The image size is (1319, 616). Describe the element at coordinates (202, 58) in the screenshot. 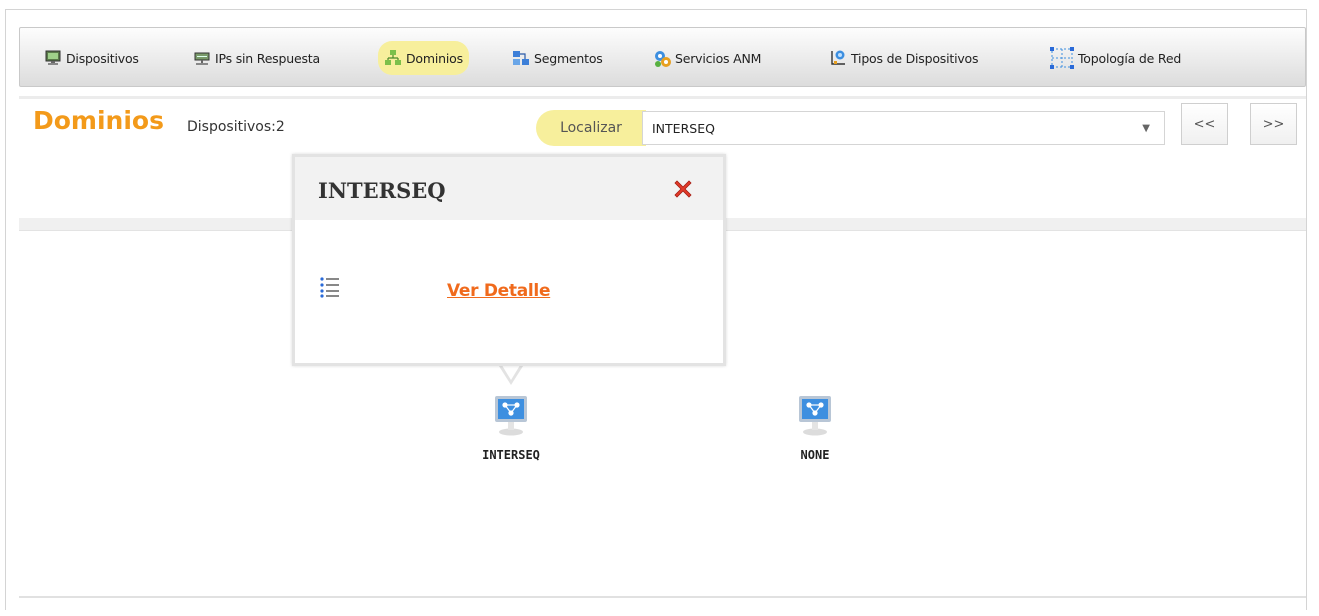

I see `network-device-icon` at that location.